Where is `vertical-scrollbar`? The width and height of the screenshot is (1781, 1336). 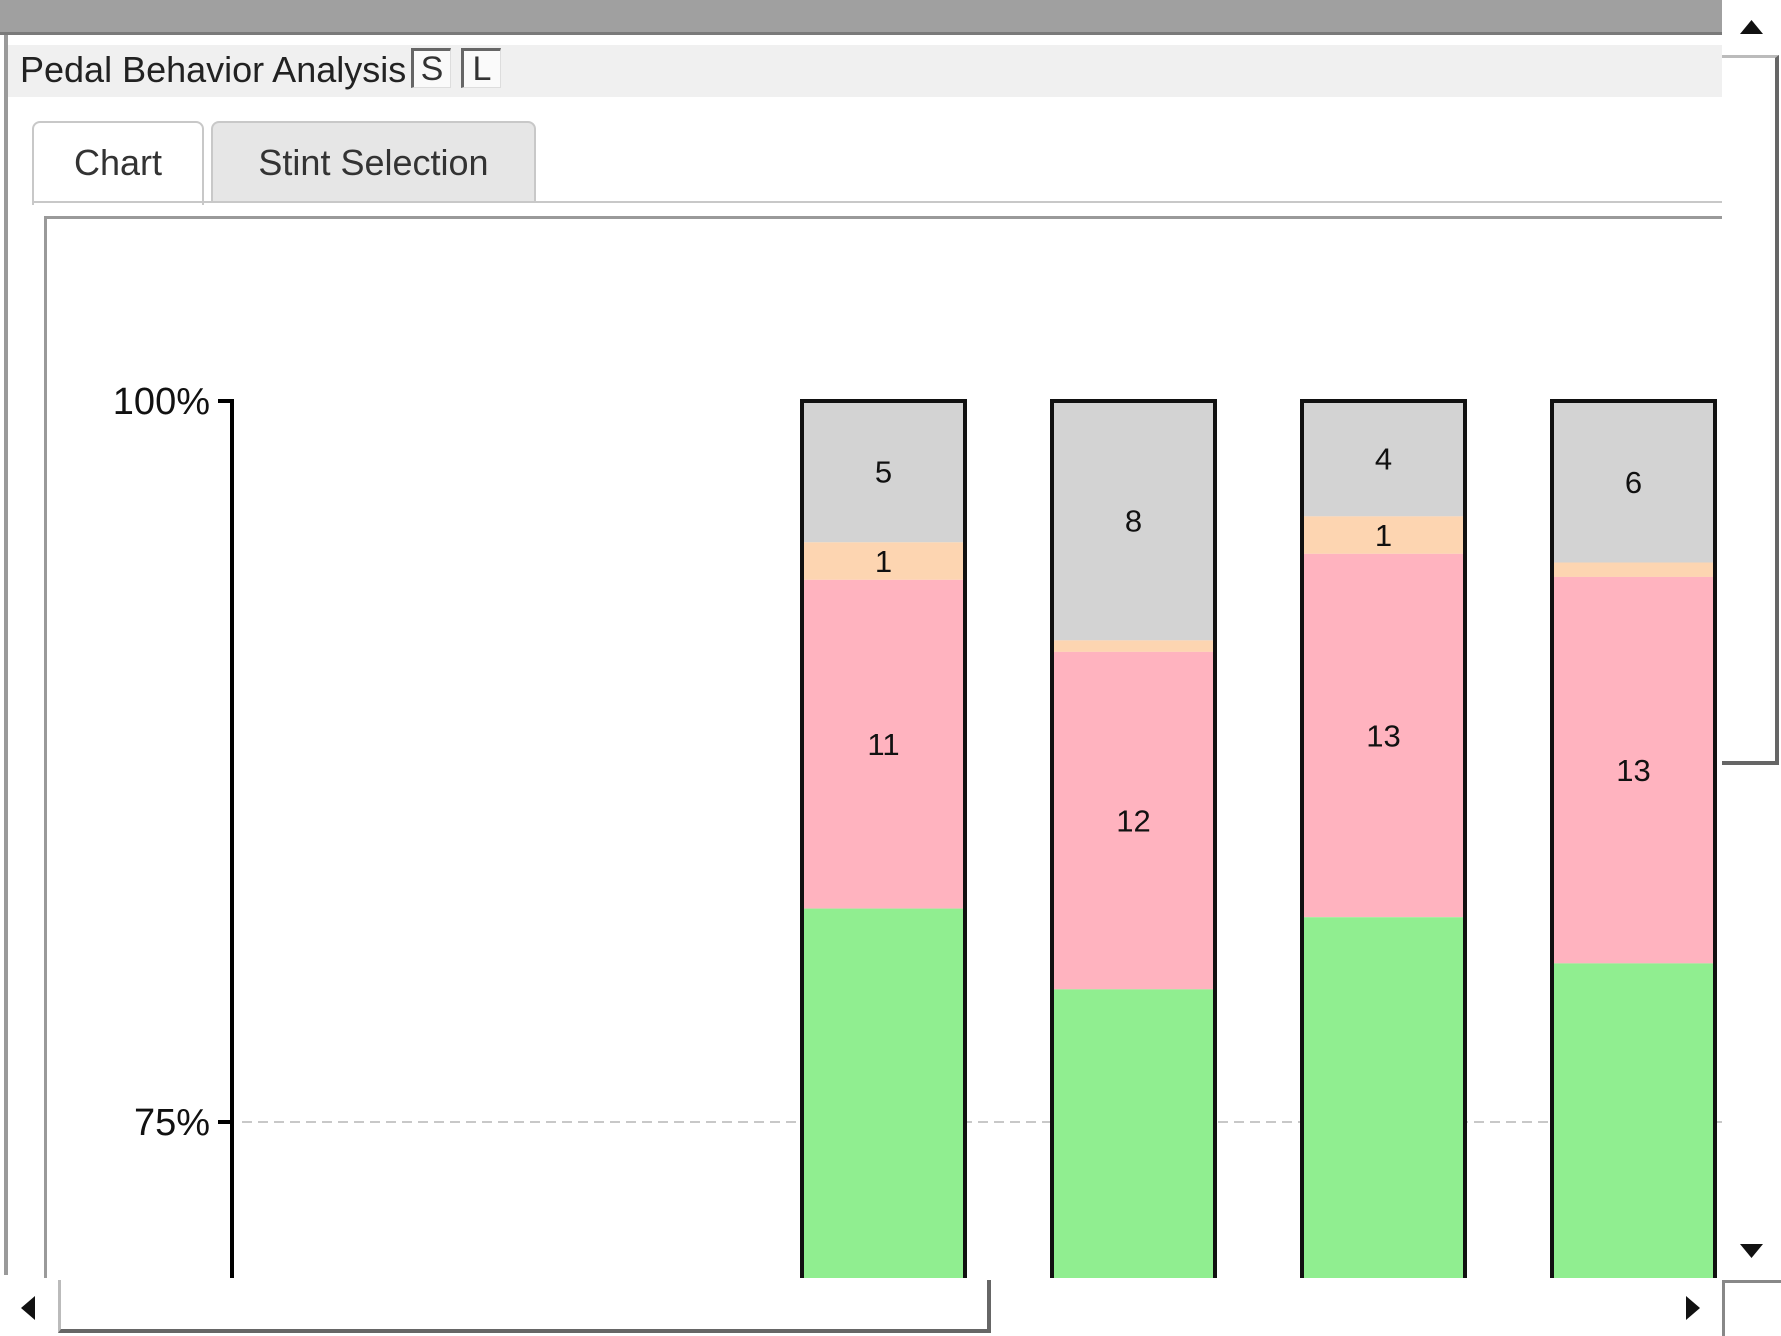 vertical-scrollbar is located at coordinates (1751, 645).